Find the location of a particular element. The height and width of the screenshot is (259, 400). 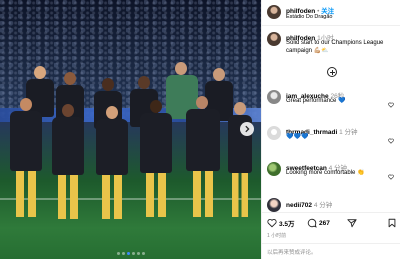

comment-time: 4 分钟 is located at coordinates (323, 205).